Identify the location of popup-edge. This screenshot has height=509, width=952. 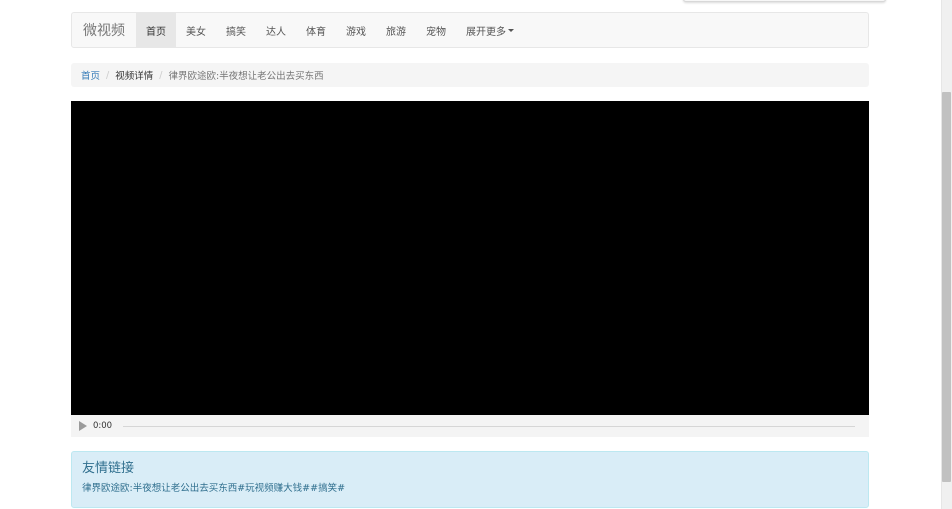
(784, 1).